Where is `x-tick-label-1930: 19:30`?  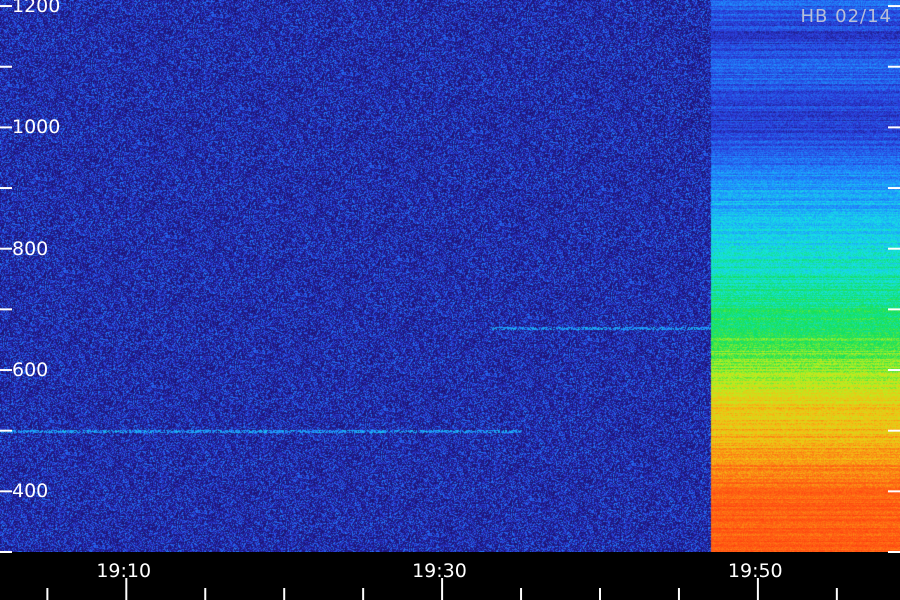
x-tick-label-1930: 19:30 is located at coordinates (439, 571).